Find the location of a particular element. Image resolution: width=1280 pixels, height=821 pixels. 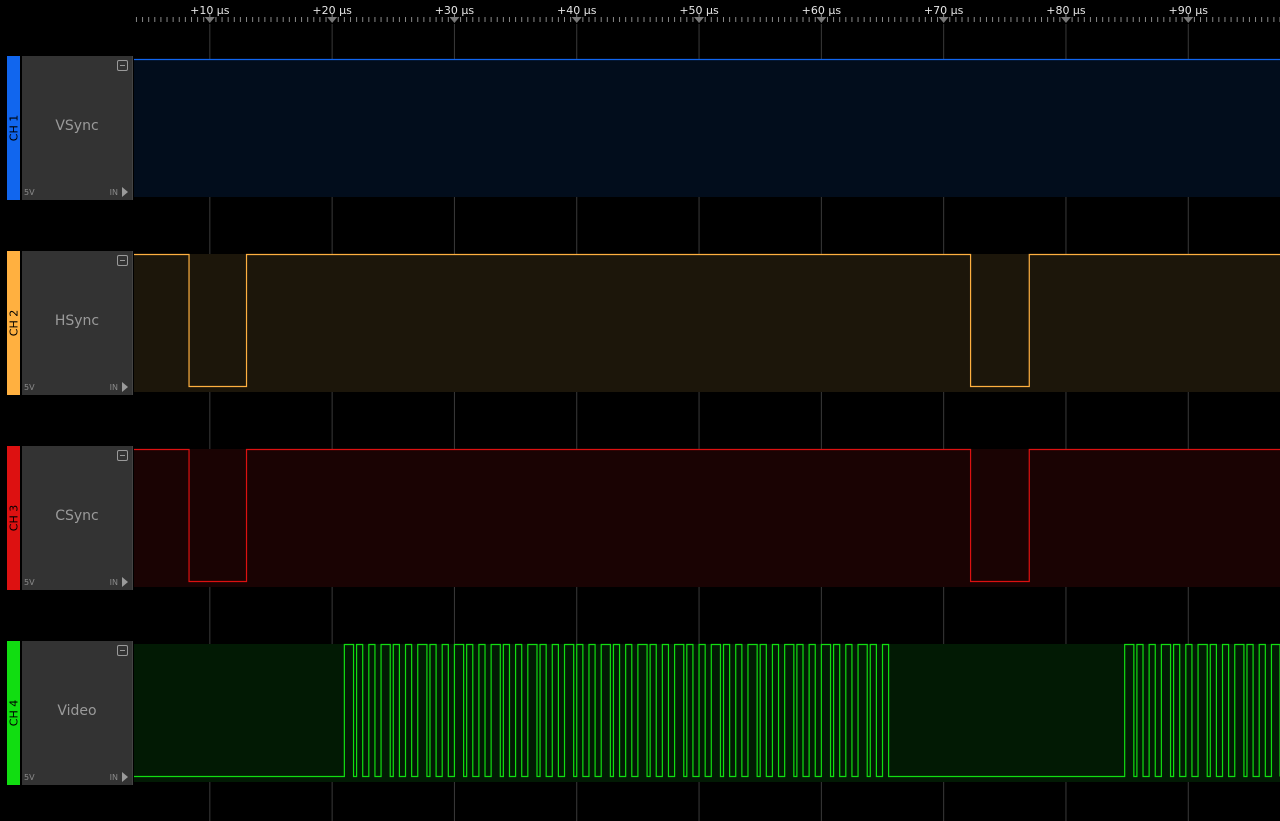

channel-name: Video is located at coordinates (77, 711).